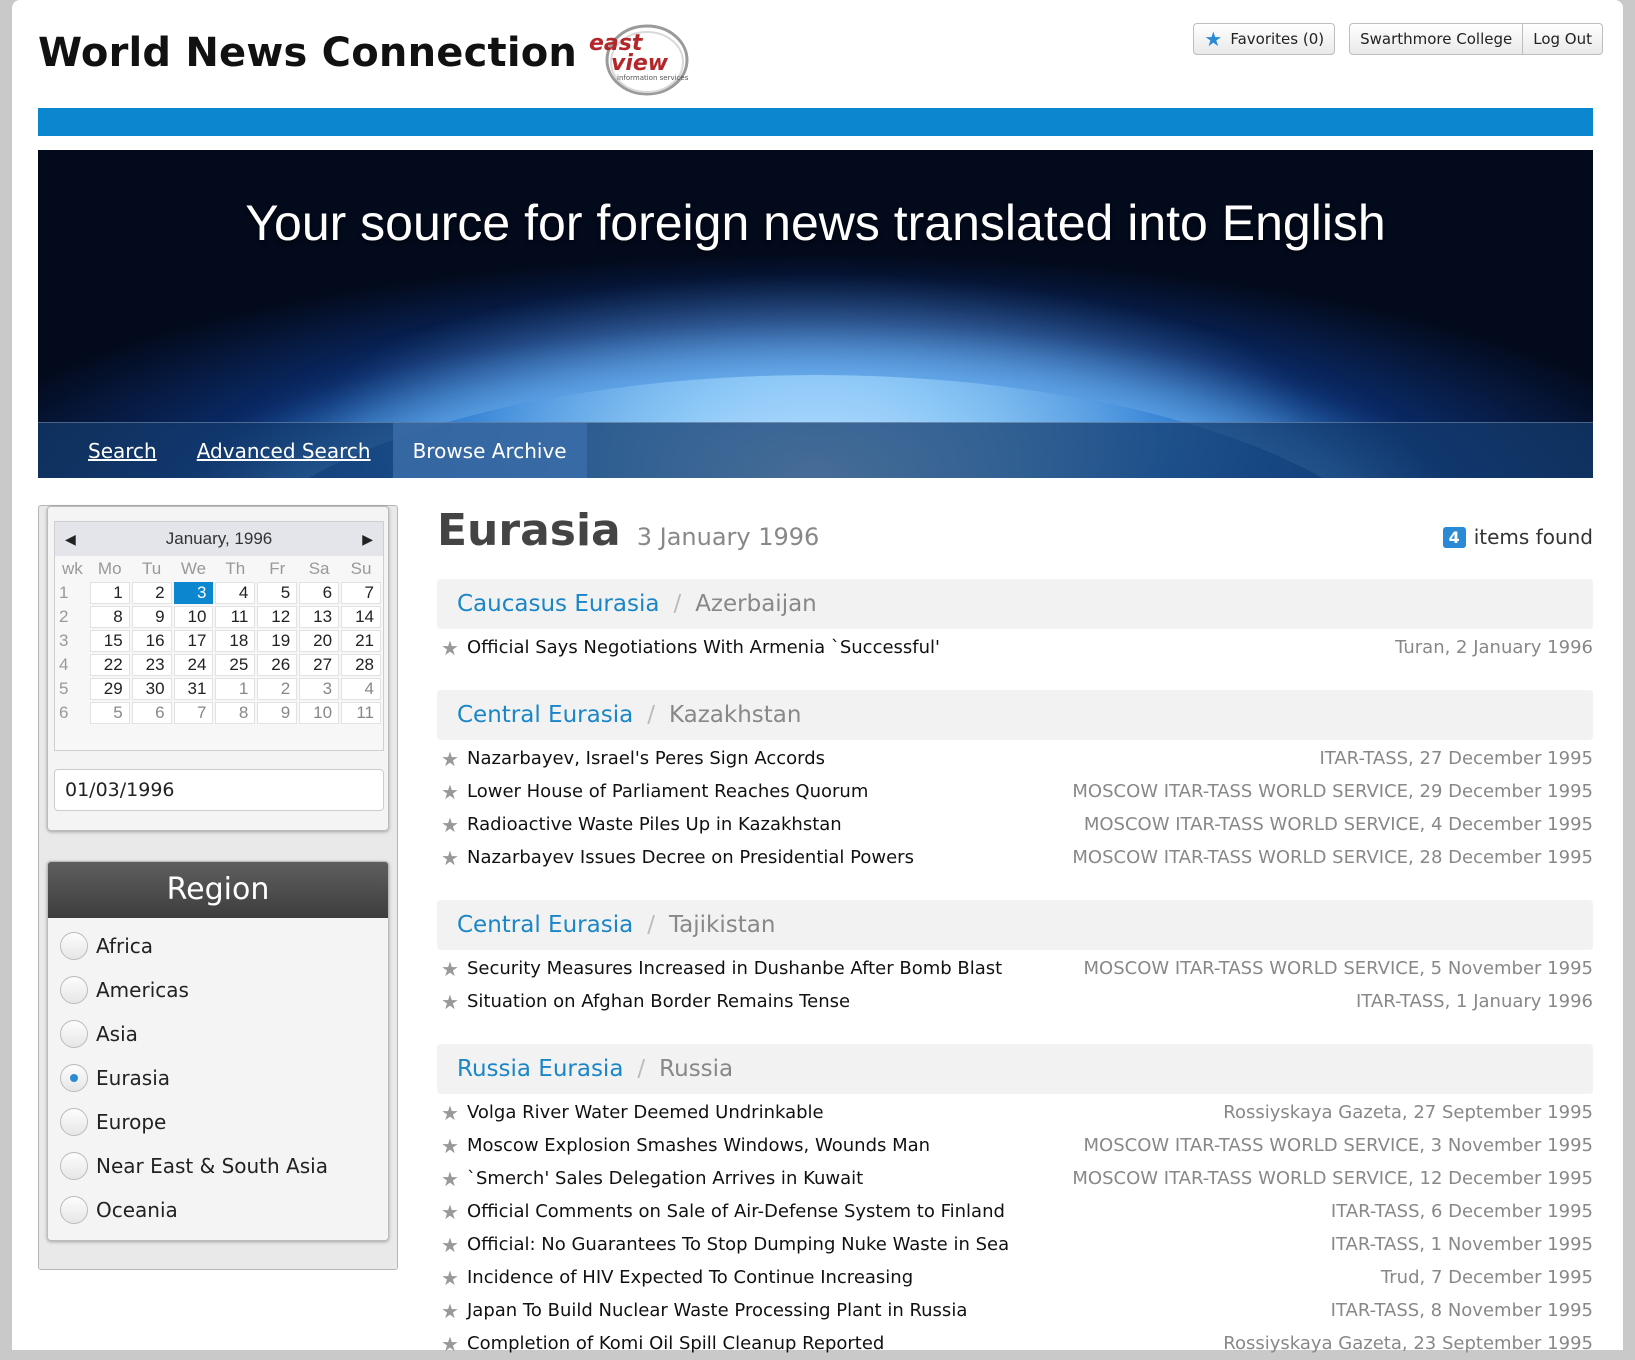 The image size is (1635, 1360). Describe the element at coordinates (540, 1069) in the screenshot. I see `group-region-link: Russia Eurasia` at that location.